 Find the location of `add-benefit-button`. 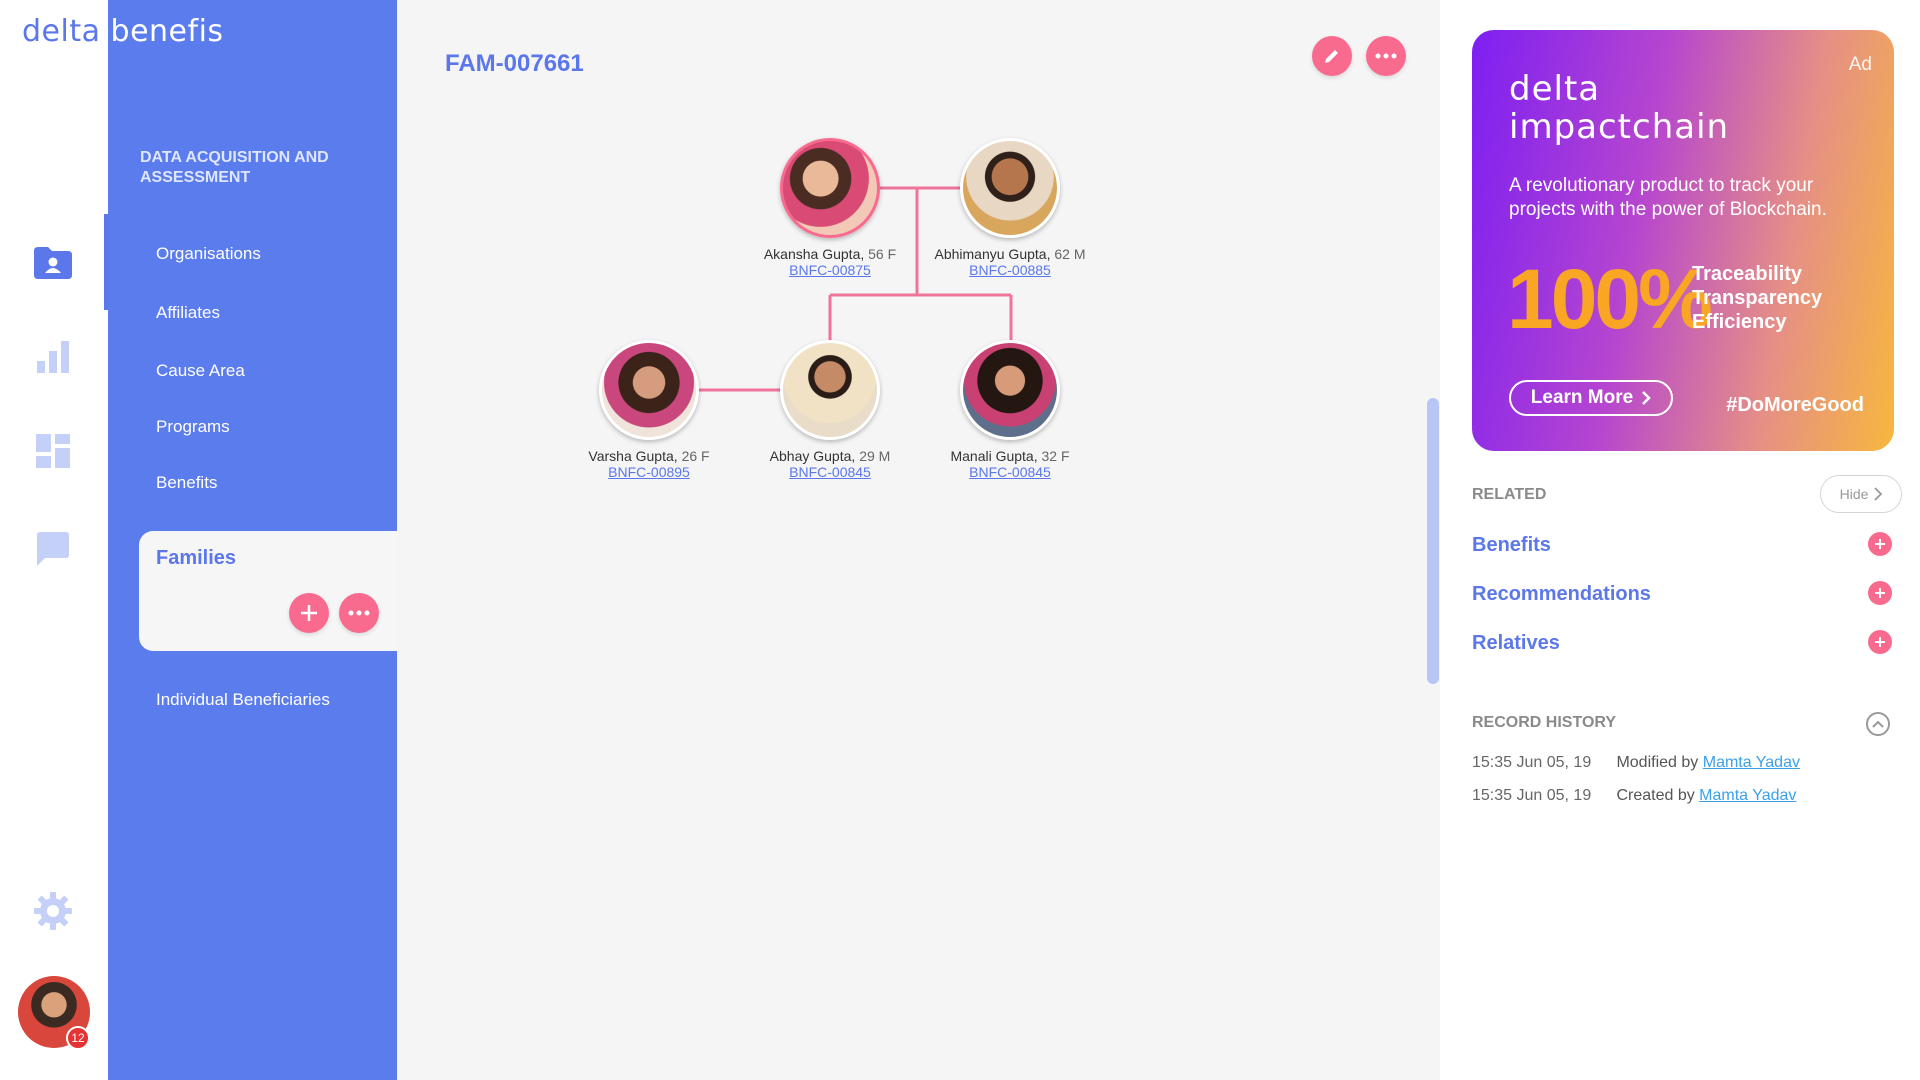

add-benefit-button is located at coordinates (1880, 544).